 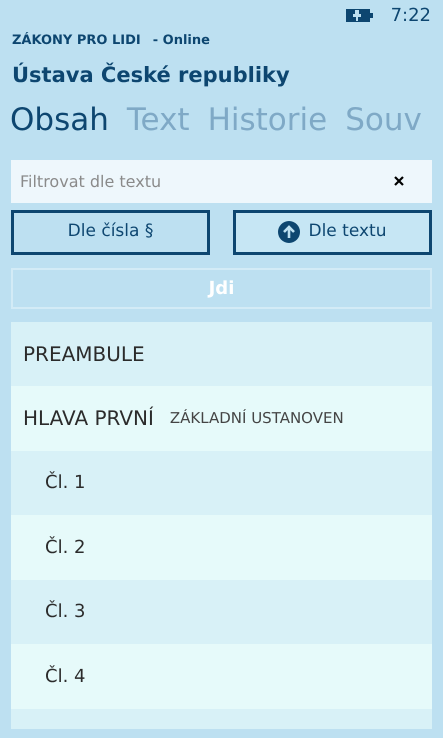 What do you see at coordinates (221, 482) in the screenshot?
I see `outline-row: Čl. 1` at bounding box center [221, 482].